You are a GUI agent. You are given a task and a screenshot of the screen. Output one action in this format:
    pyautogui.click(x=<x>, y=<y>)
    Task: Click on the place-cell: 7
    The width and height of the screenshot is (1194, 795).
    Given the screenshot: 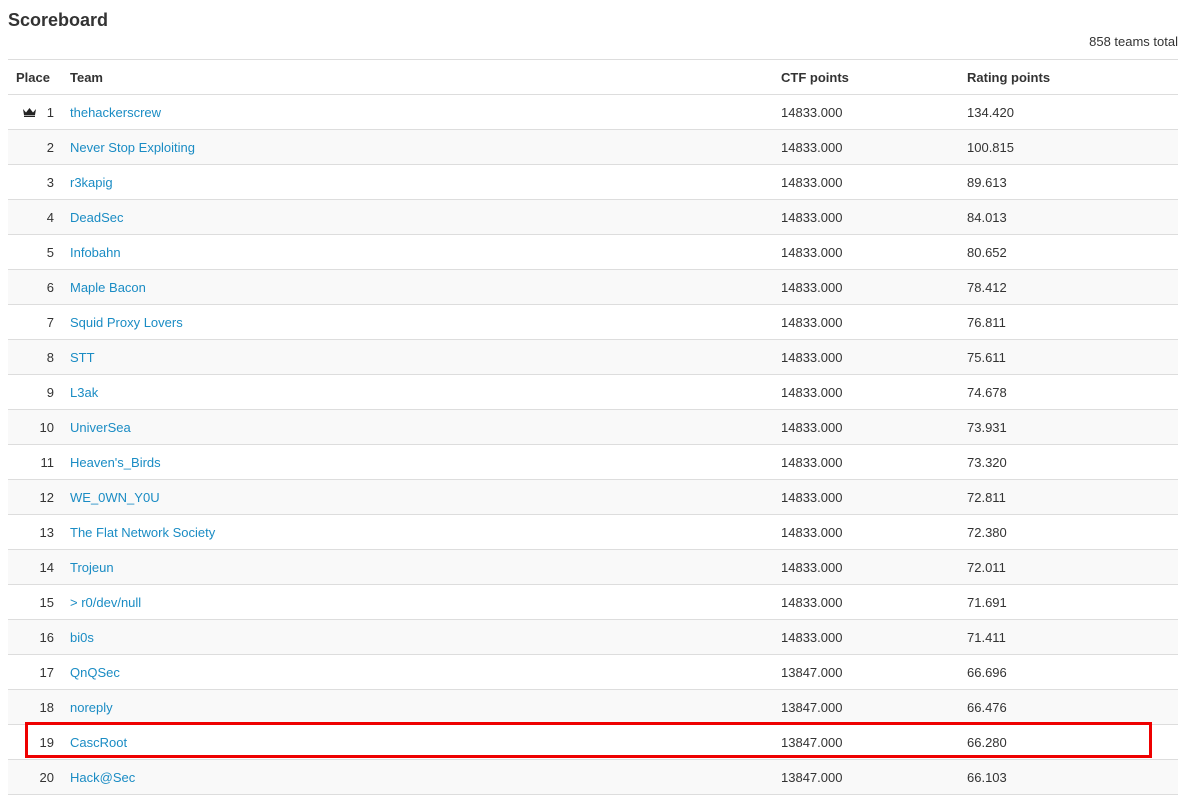 What is the action you would take?
    pyautogui.click(x=35, y=322)
    